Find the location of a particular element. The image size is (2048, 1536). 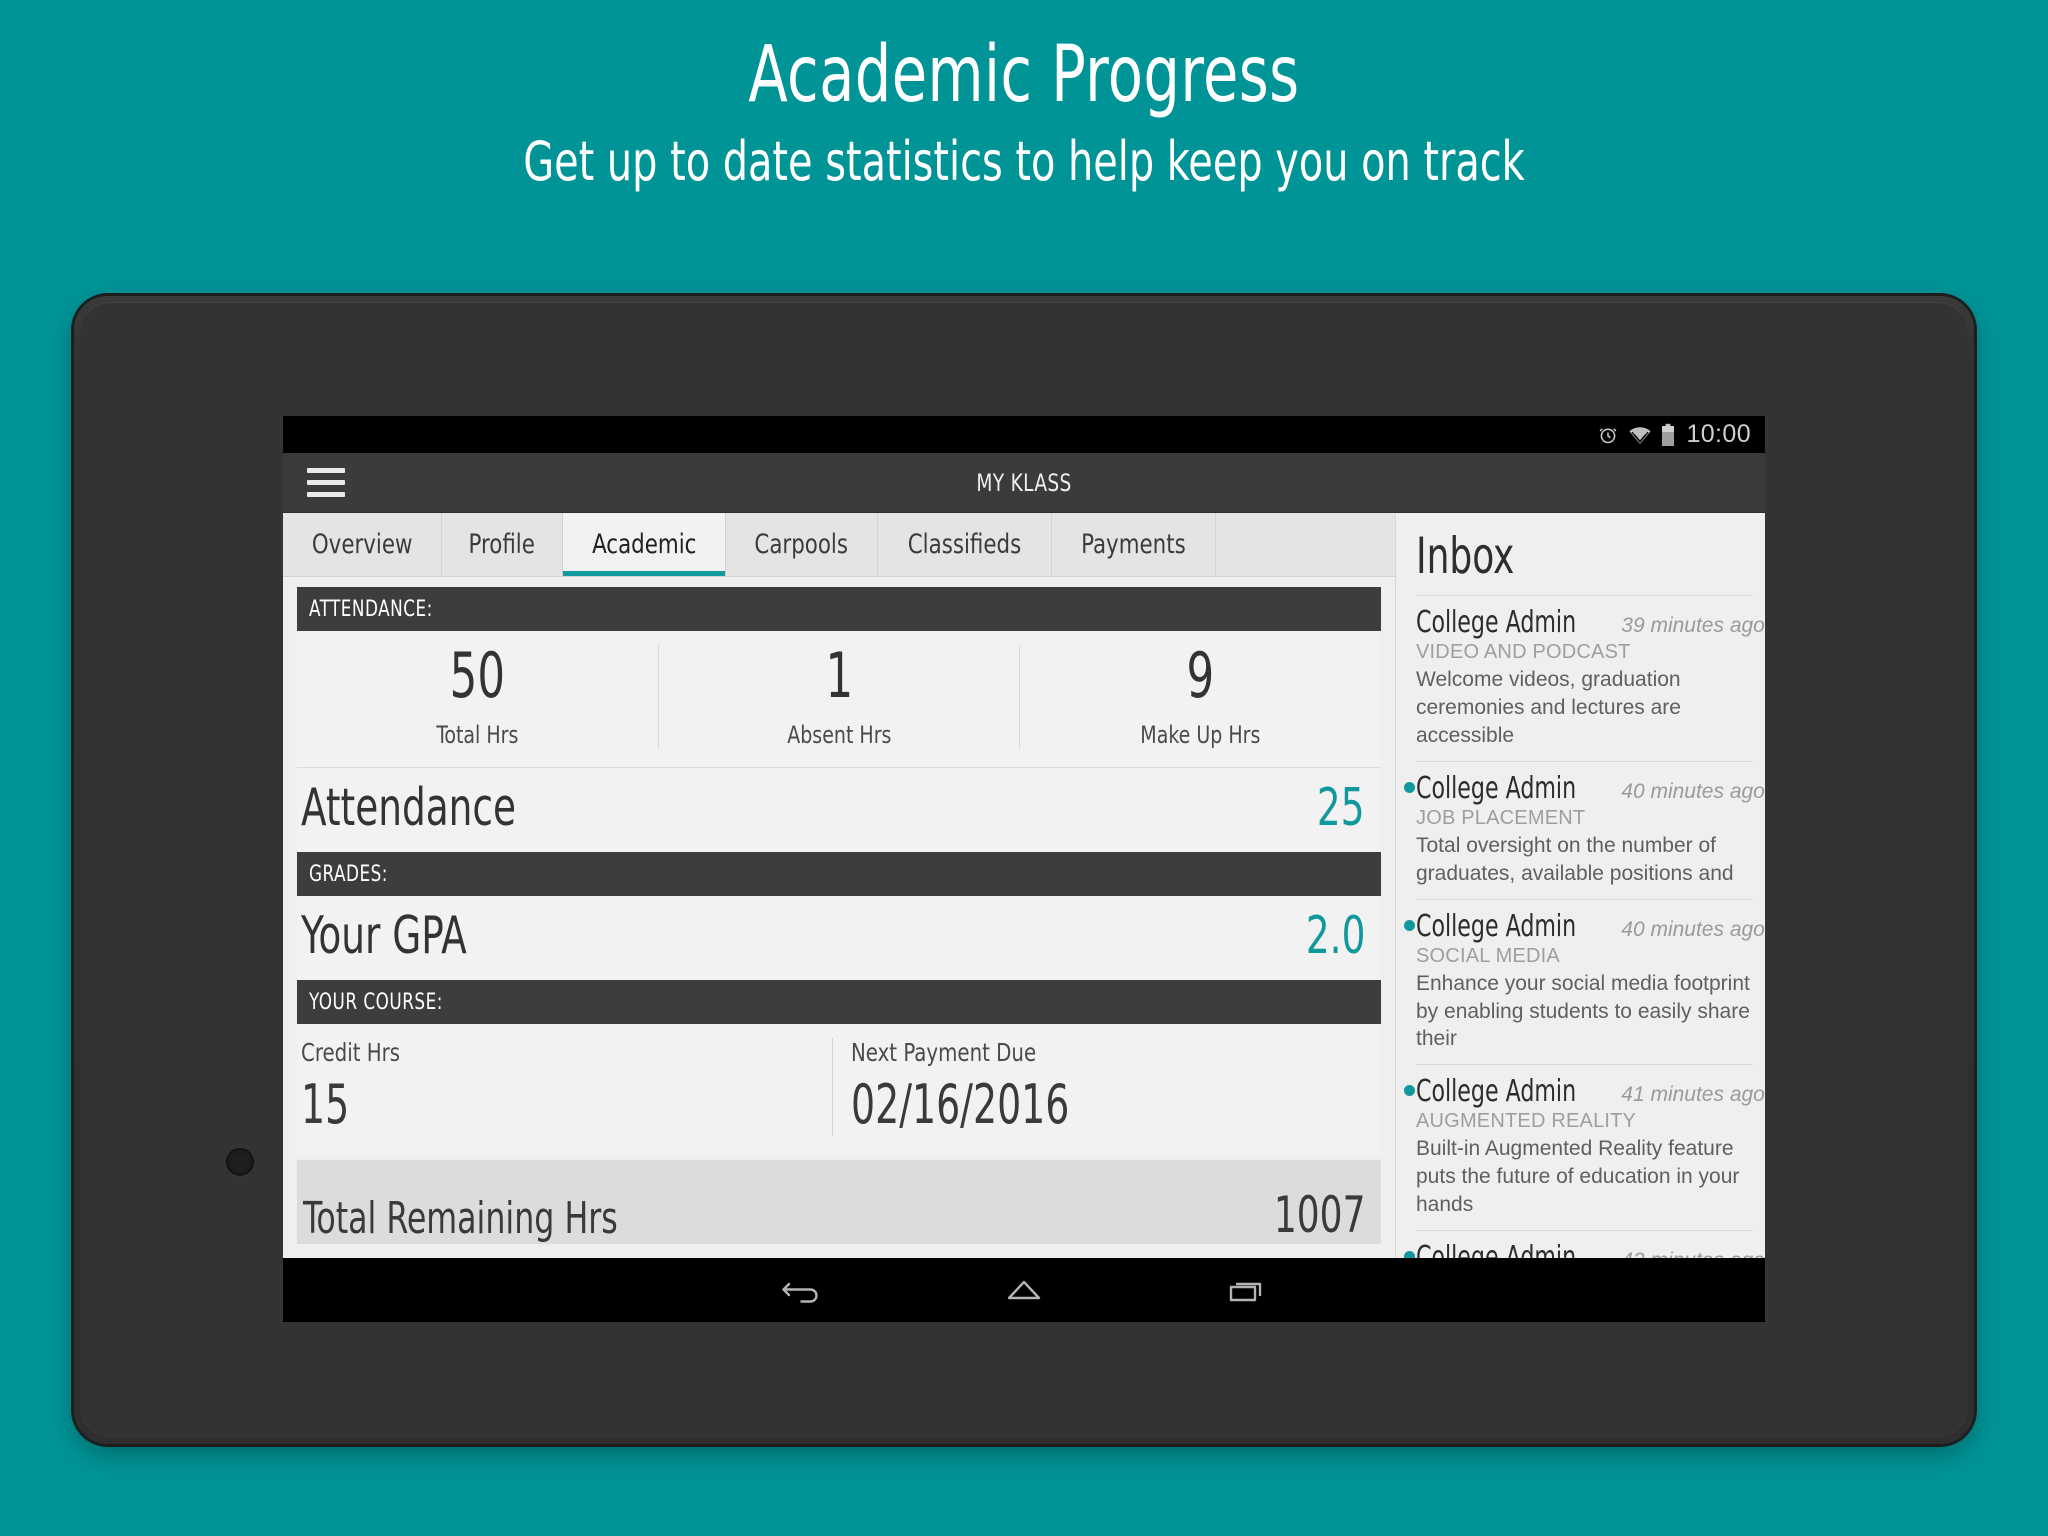

tab-carpools-label: Carpools is located at coordinates (801, 544).